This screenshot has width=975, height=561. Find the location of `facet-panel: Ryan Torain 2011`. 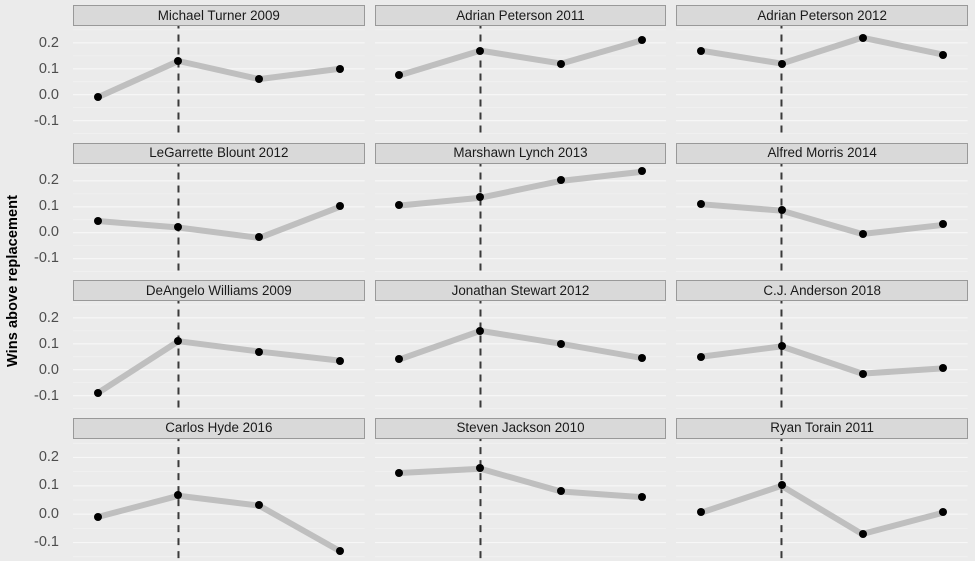

facet-panel: Ryan Torain 2011 is located at coordinates (824, 487).